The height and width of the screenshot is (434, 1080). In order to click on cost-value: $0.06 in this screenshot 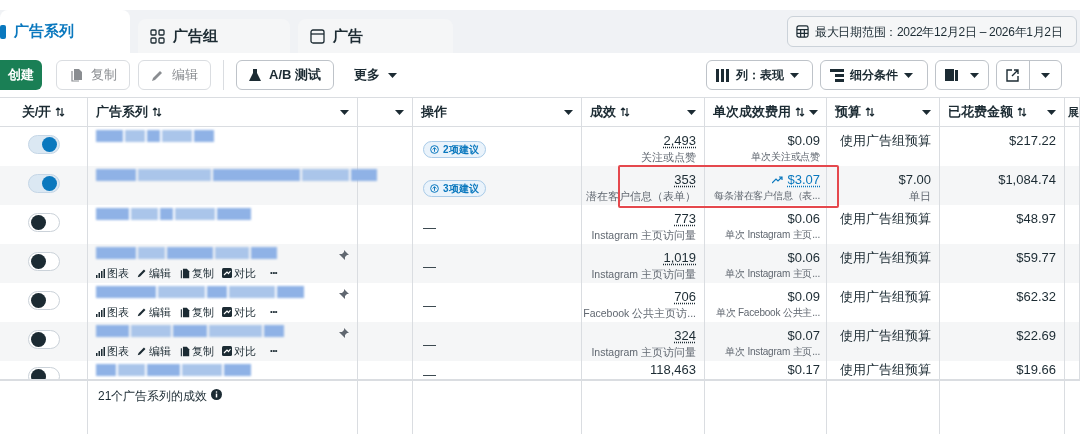, I will do `click(803, 218)`.